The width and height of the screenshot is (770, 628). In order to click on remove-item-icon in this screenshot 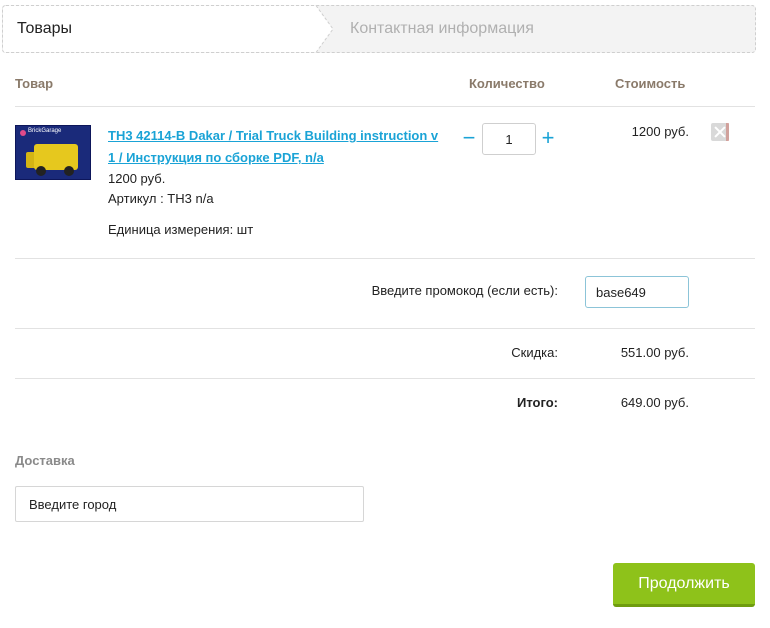, I will do `click(720, 132)`.